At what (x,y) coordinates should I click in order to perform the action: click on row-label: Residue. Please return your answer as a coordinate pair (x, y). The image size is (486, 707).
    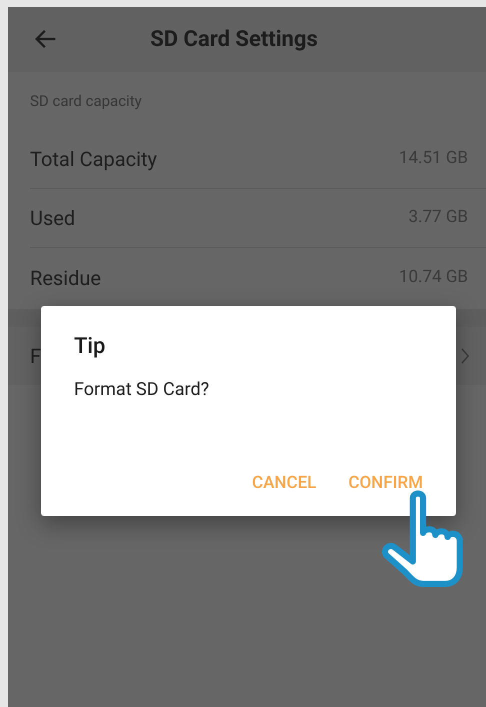
    Looking at the image, I should click on (66, 278).